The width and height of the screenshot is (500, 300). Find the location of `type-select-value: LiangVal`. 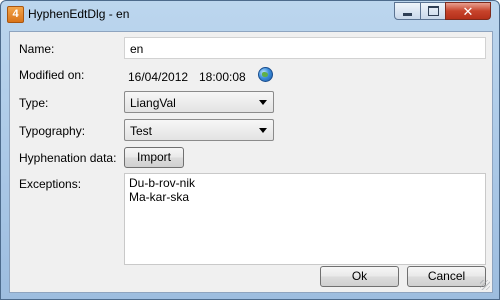

type-select-value: LiangVal is located at coordinates (153, 103).